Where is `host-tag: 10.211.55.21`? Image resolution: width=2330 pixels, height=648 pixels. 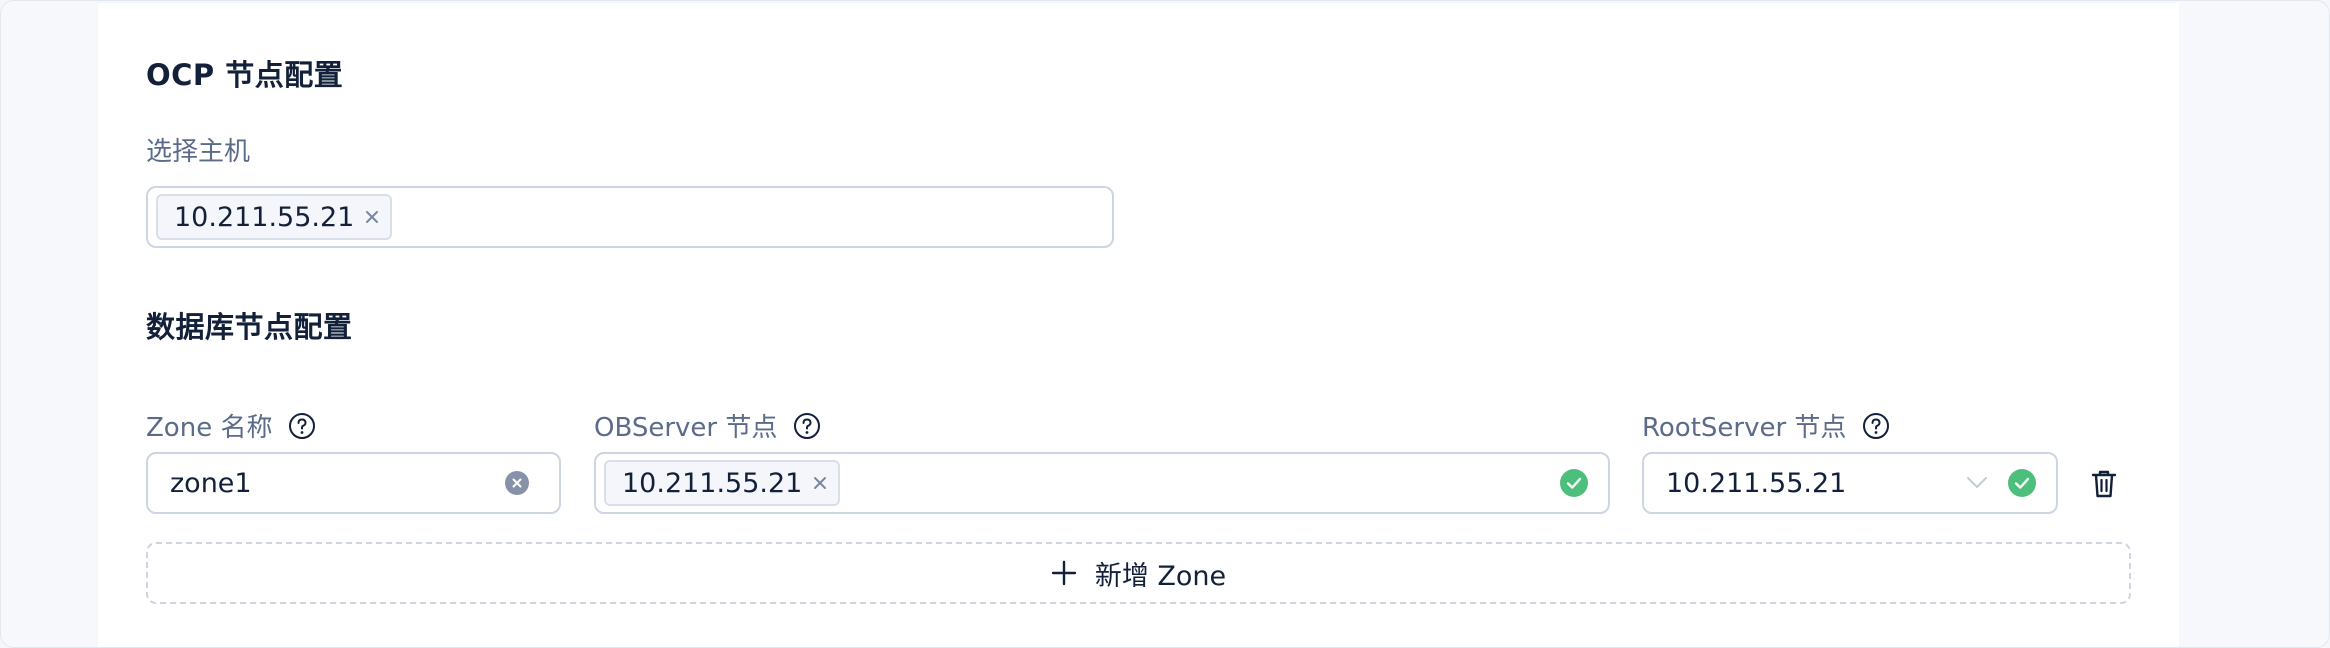
host-tag: 10.211.55.21 is located at coordinates (274, 217).